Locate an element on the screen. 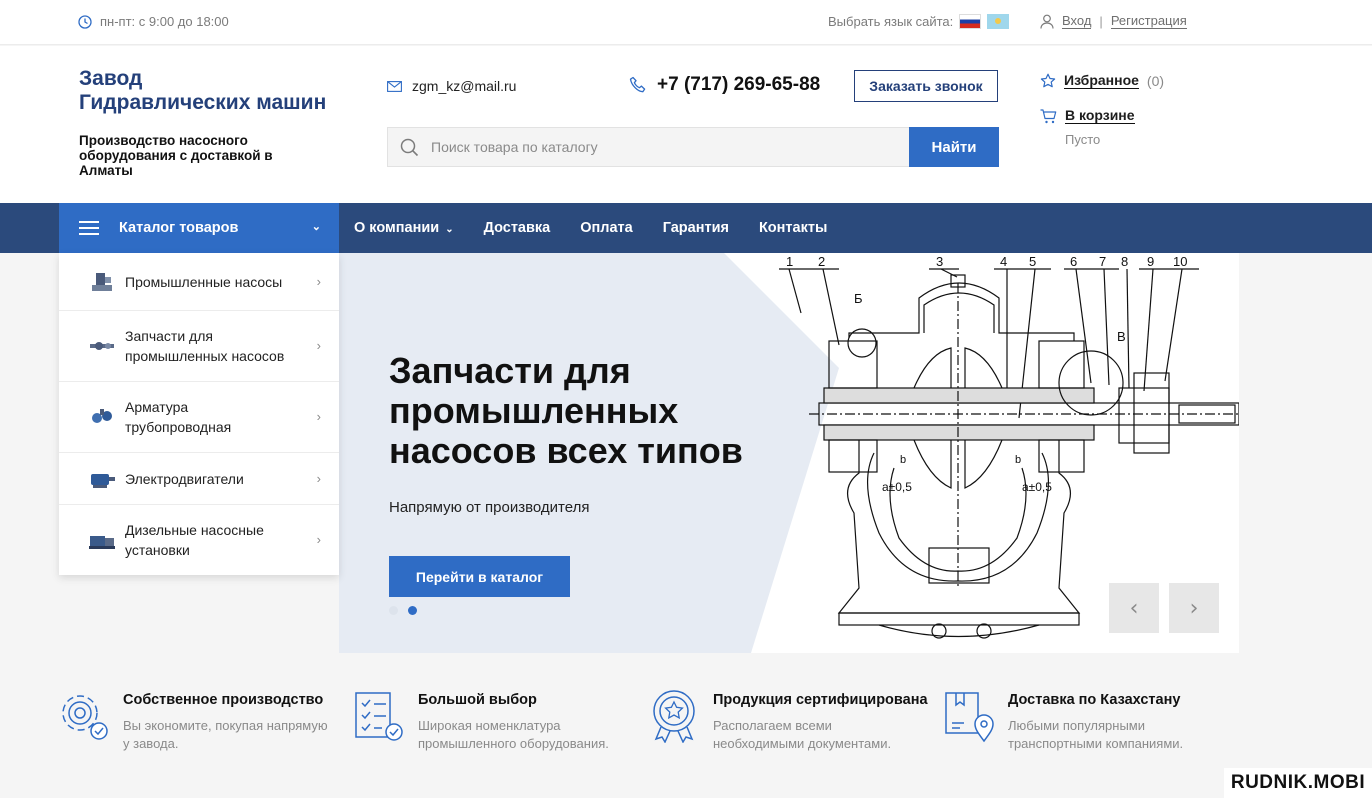  svg-text: 10 is located at coordinates (1180, 261).